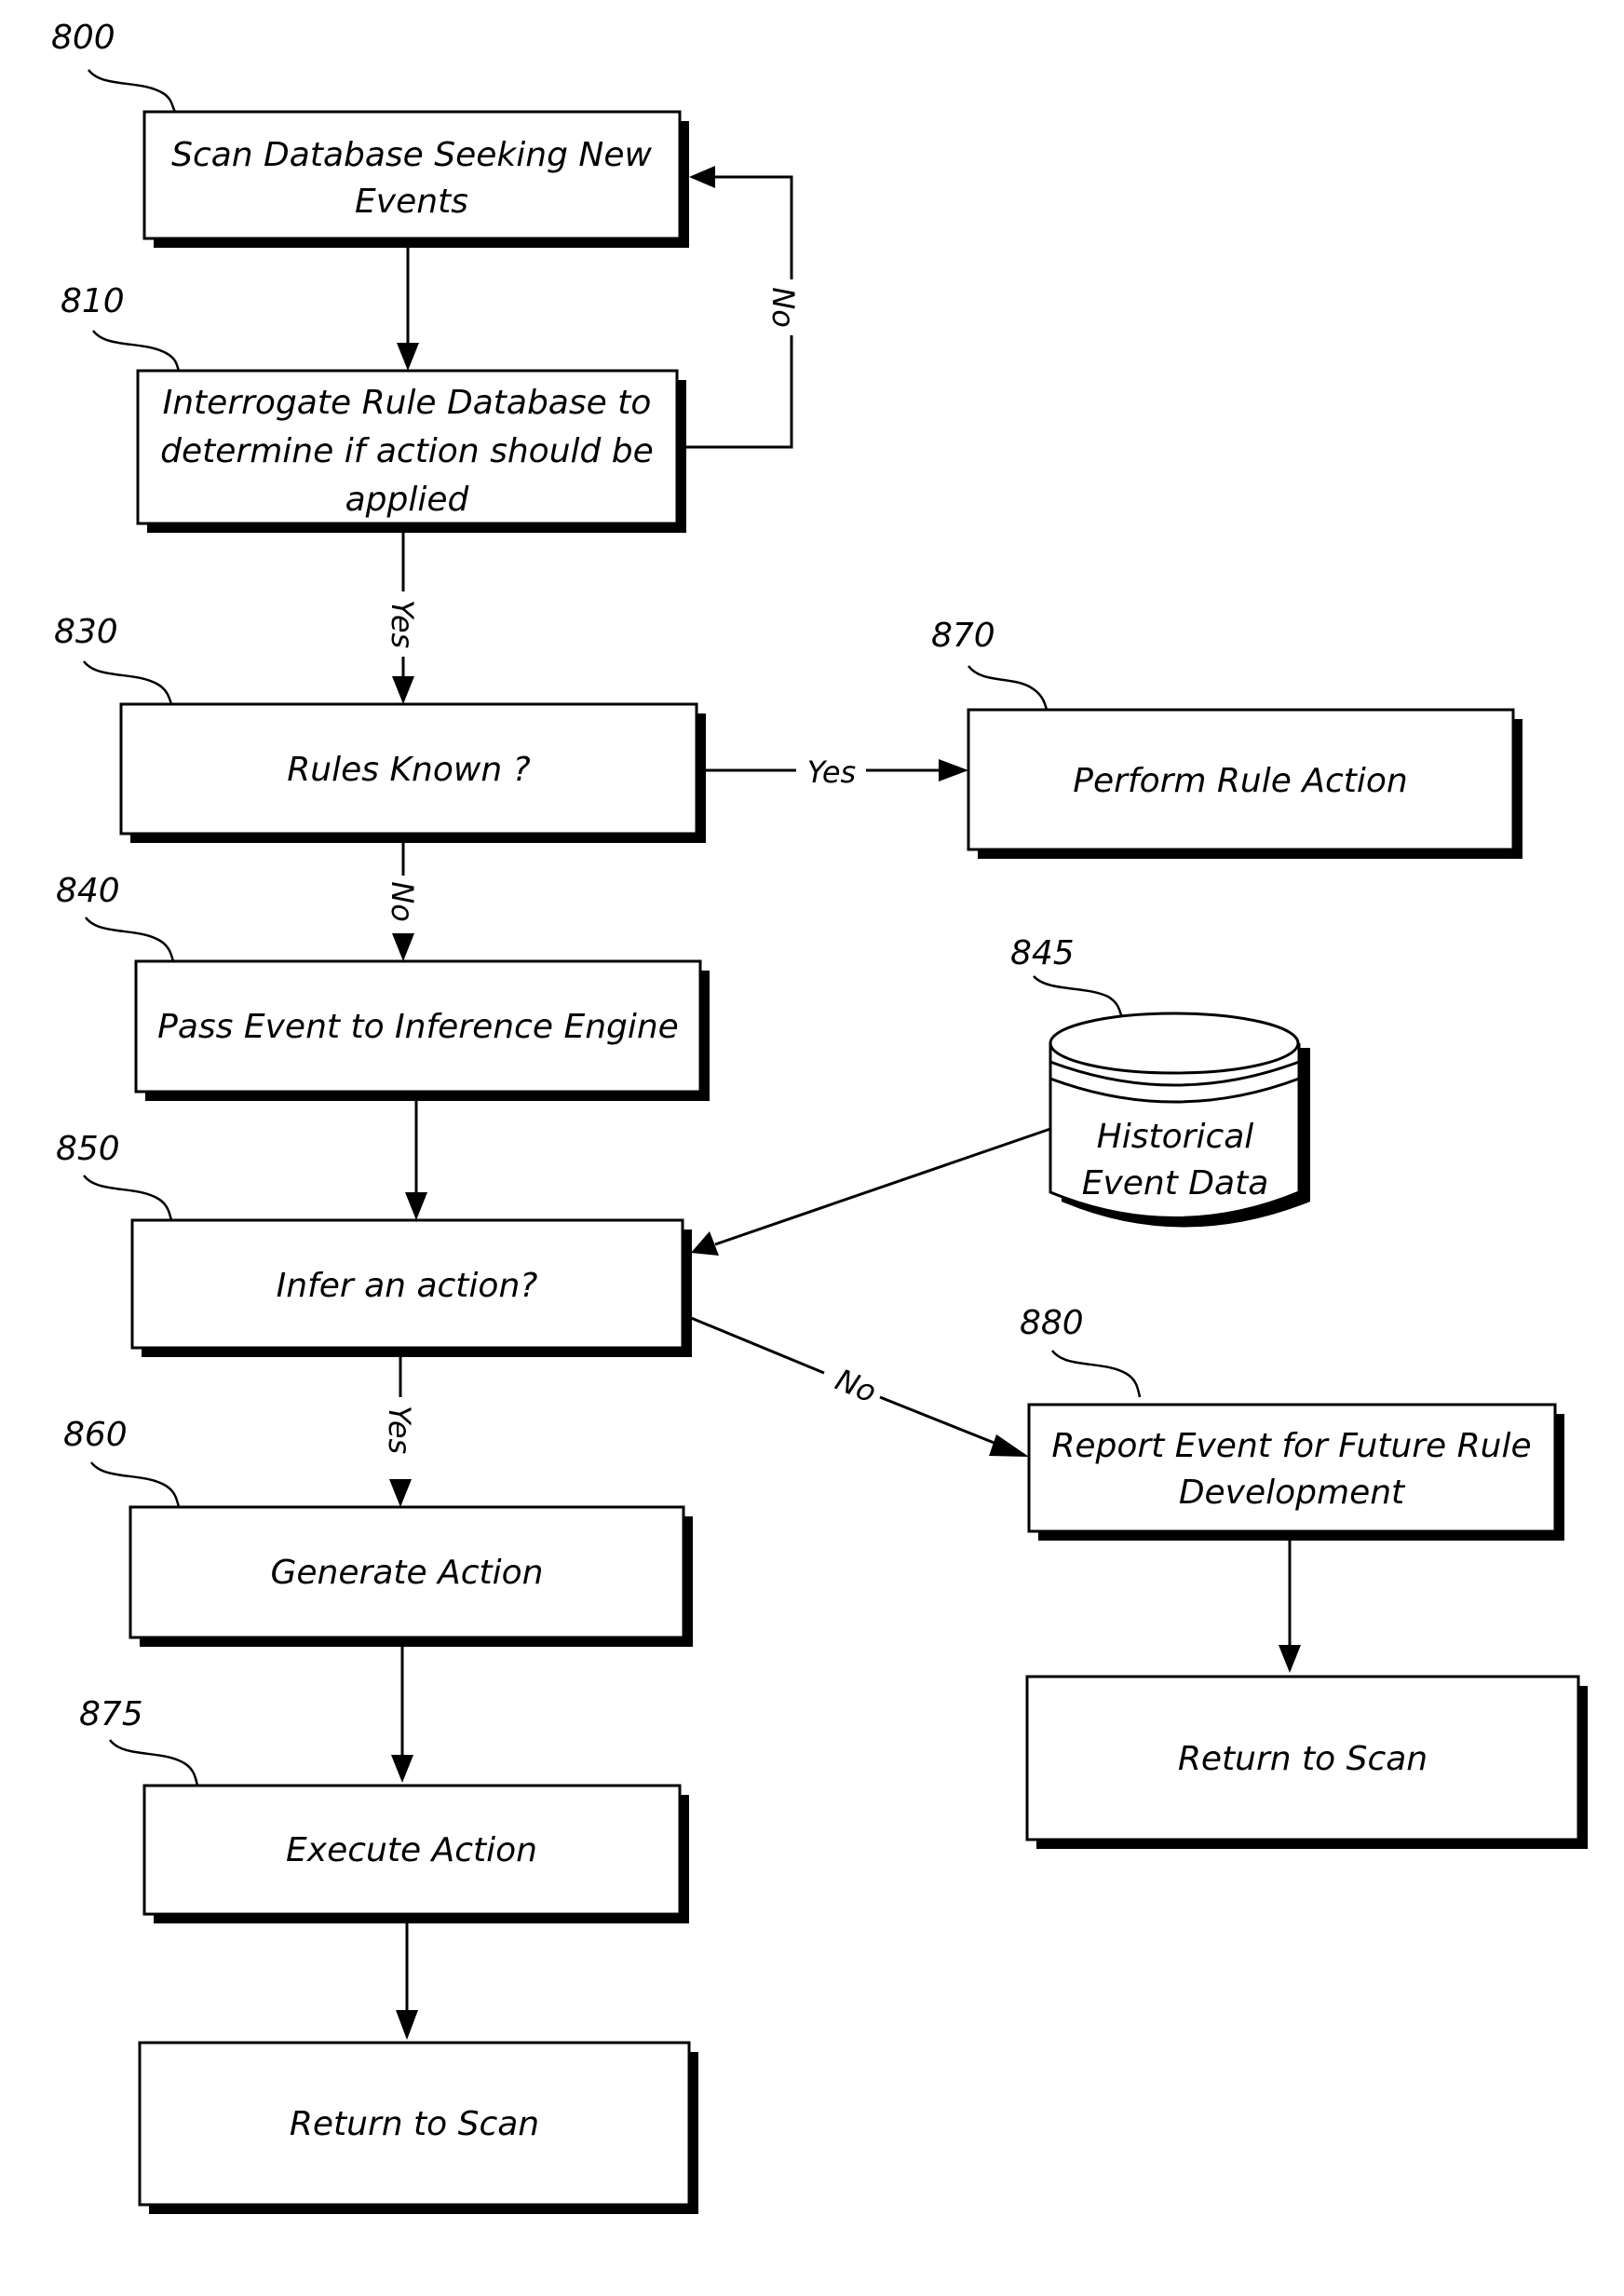  What do you see at coordinates (83, 38) in the screenshot?
I see `ref-label-800: 800` at bounding box center [83, 38].